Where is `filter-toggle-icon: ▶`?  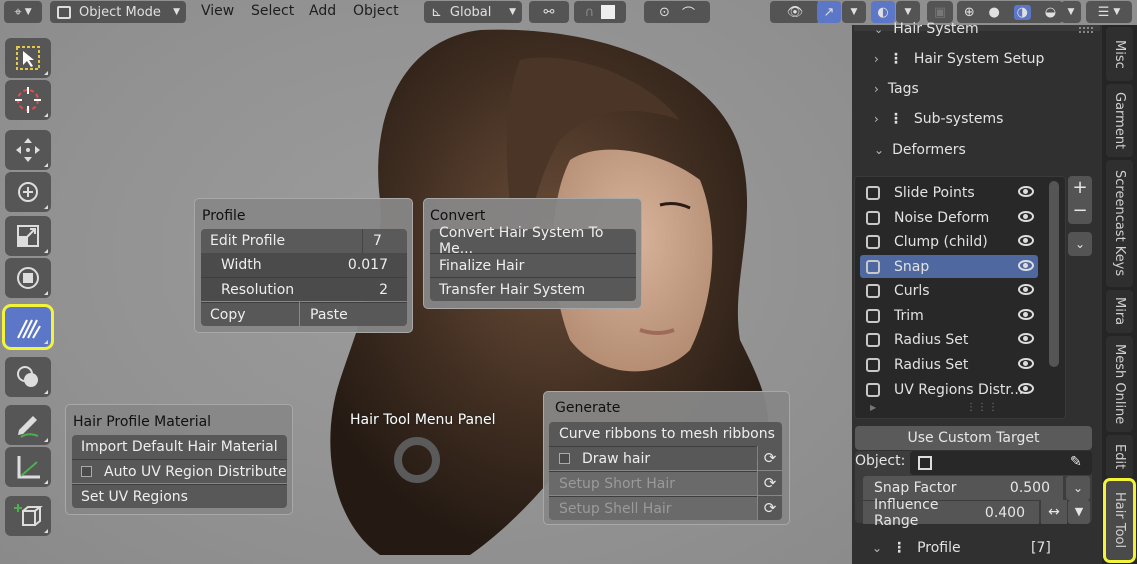
filter-toggle-icon: ▶ is located at coordinates (873, 407).